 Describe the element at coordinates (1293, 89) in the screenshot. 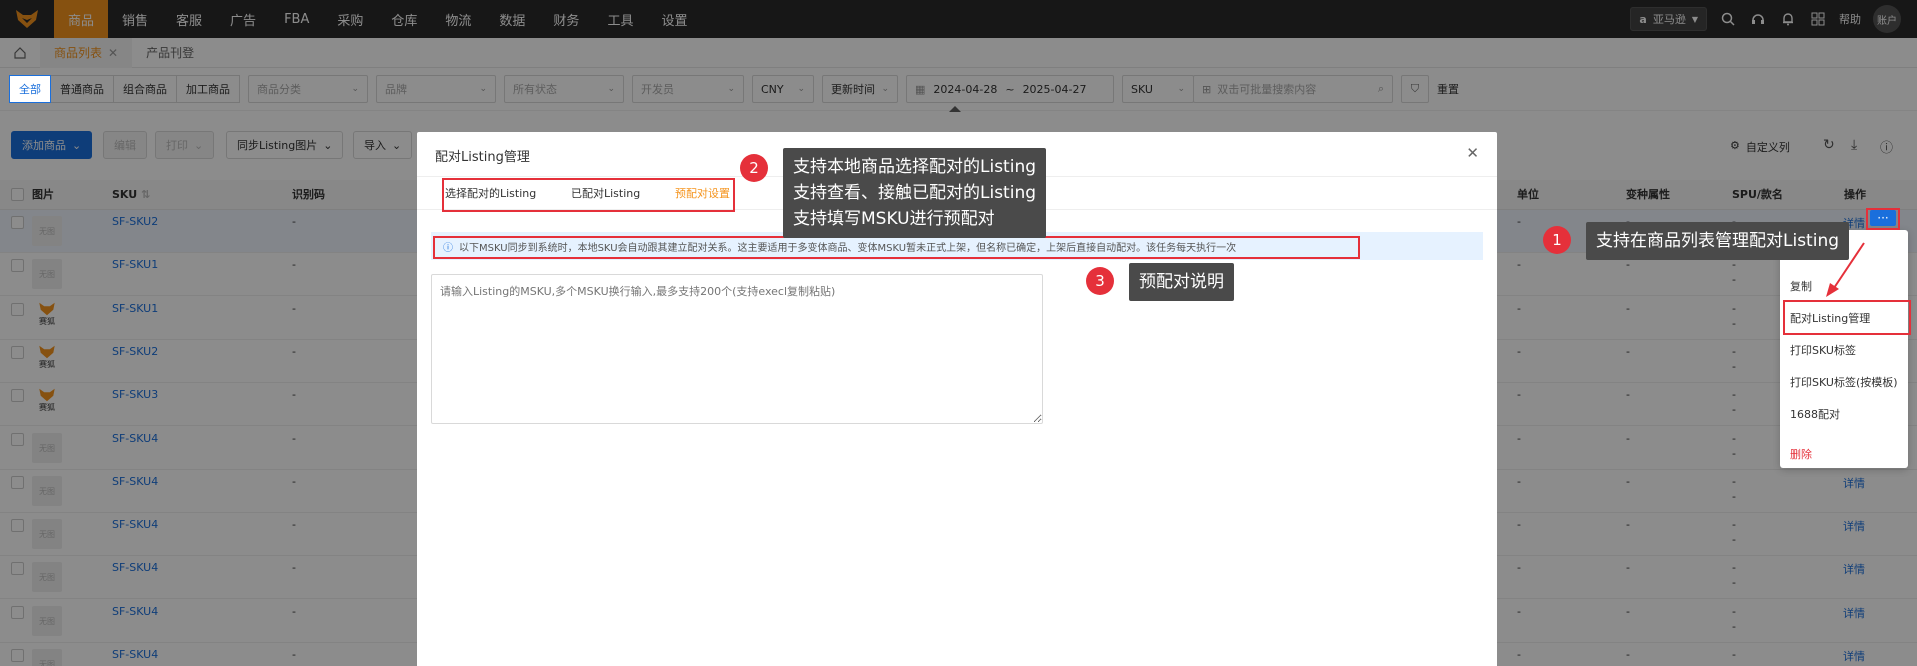

I see `search-input: ⊞ 双击可批量搜索内容 ⌕` at that location.